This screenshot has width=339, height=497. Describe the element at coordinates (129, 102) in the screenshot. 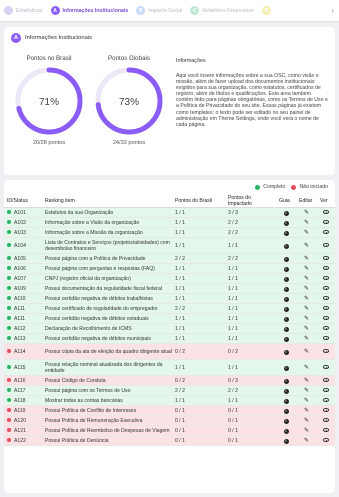

I see `gauge-global-percent: 73%` at that location.